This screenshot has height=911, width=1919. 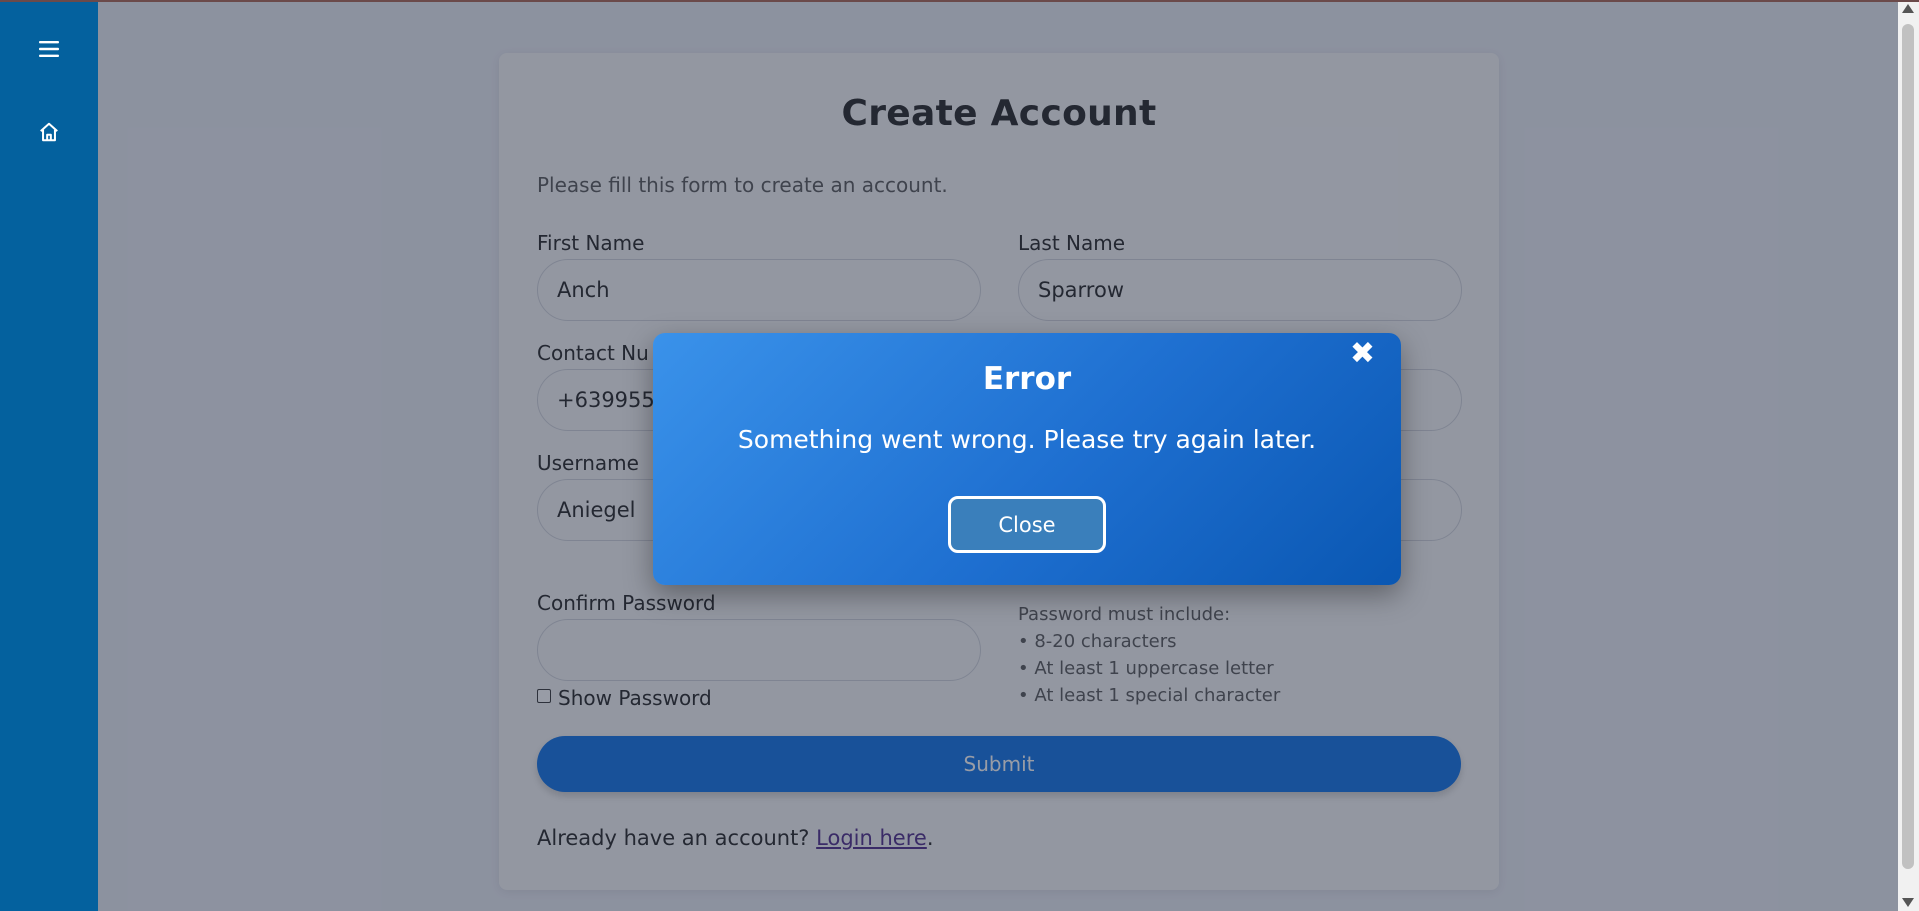 What do you see at coordinates (1908, 446) in the screenshot?
I see `scroll-thumb` at bounding box center [1908, 446].